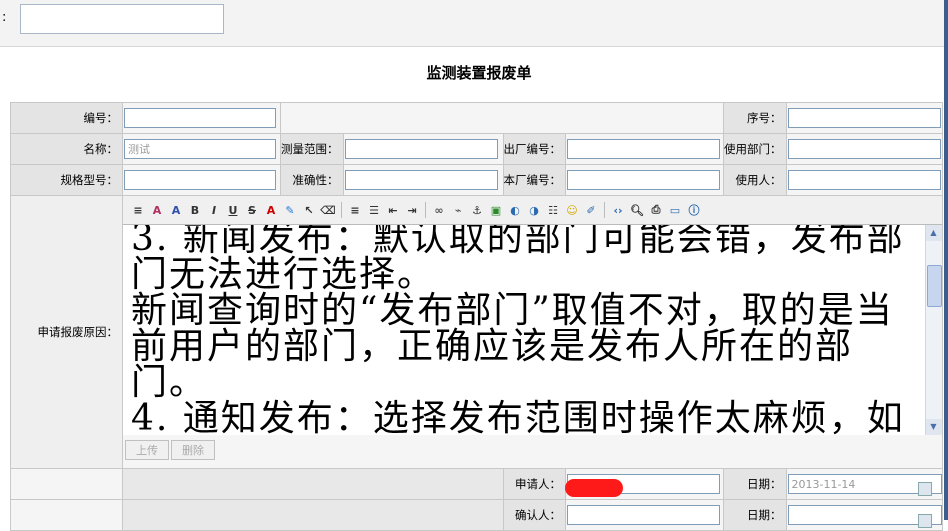  Describe the element at coordinates (534, 180) in the screenshot. I see `label-benchang: 本厂编号：` at that location.